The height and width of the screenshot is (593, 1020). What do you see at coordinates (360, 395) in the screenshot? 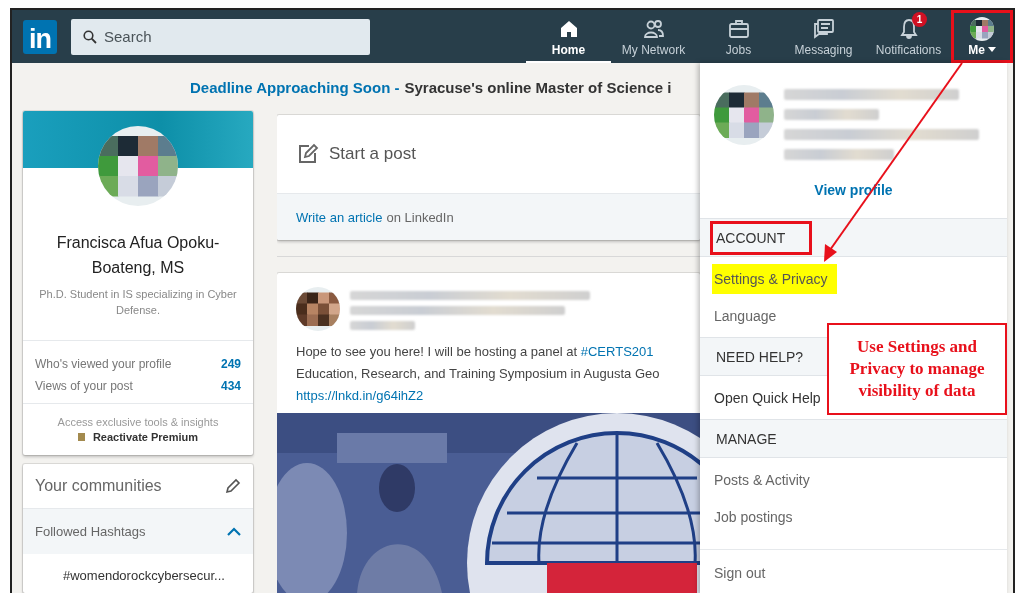
I see `post-link: https://lnkd.in/g64ihZ2` at bounding box center [360, 395].